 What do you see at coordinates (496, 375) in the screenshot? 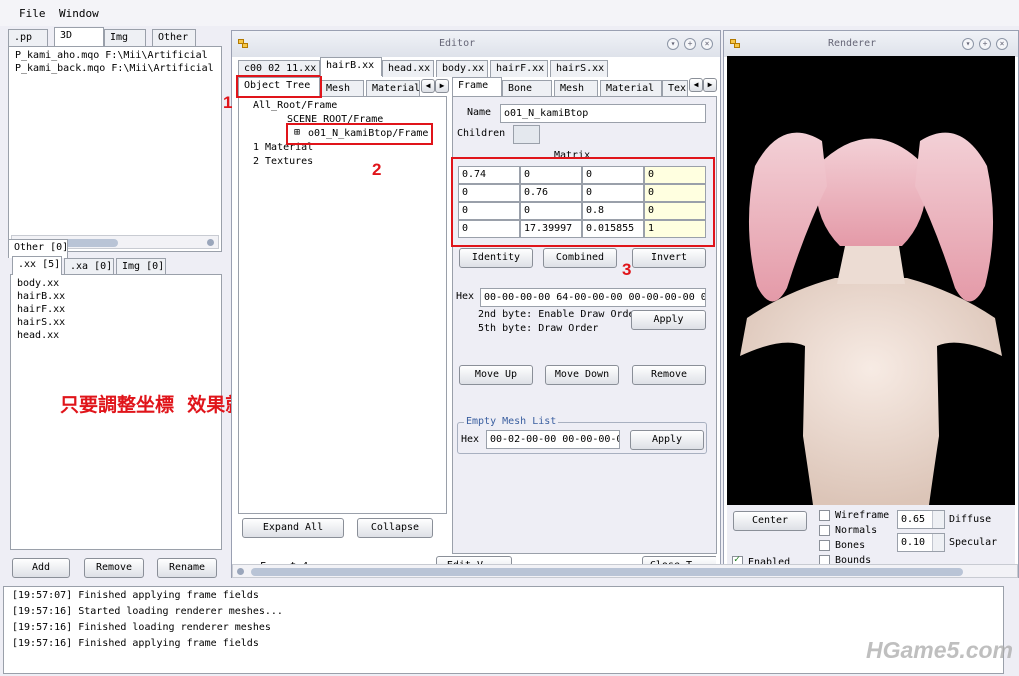
I see `move-up-button: Move Up` at bounding box center [496, 375].